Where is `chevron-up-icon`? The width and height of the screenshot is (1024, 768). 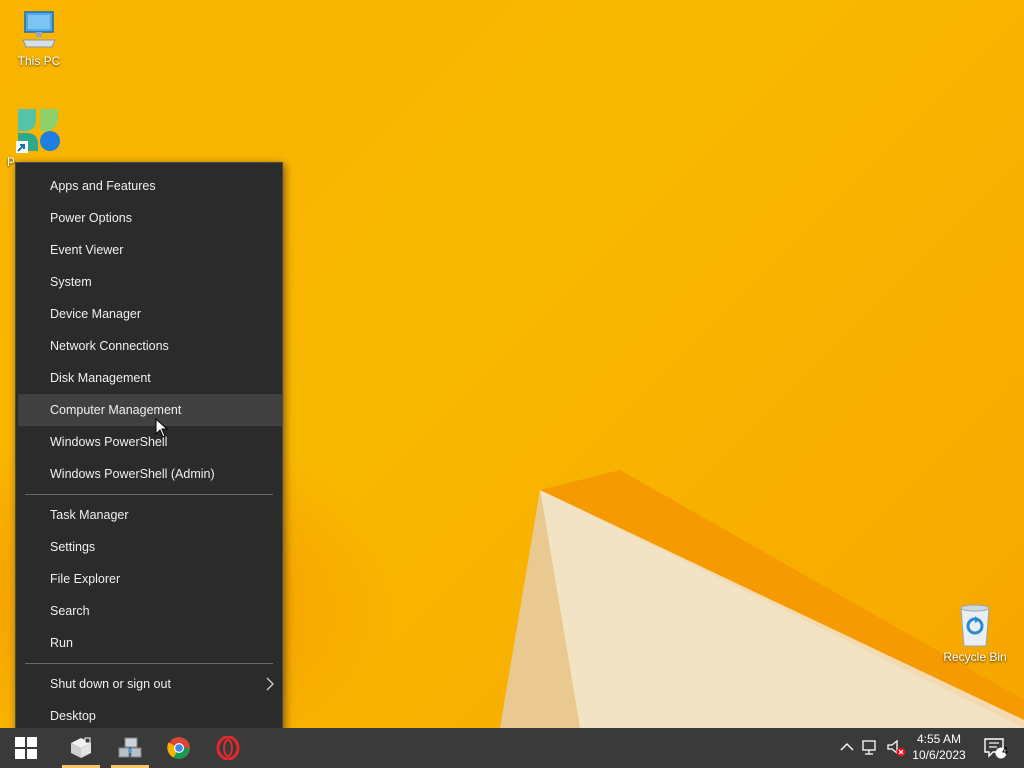
chevron-up-icon is located at coordinates (847, 747).